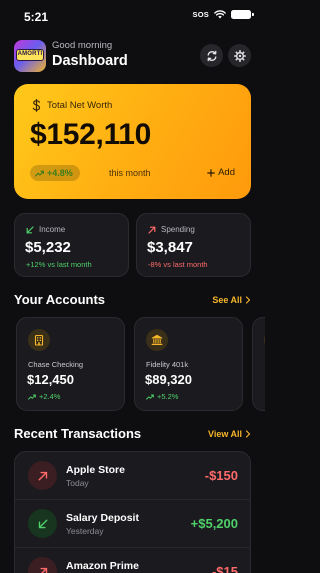  Describe the element at coordinates (168, 379) in the screenshot. I see `account-balance: $89,320` at that location.